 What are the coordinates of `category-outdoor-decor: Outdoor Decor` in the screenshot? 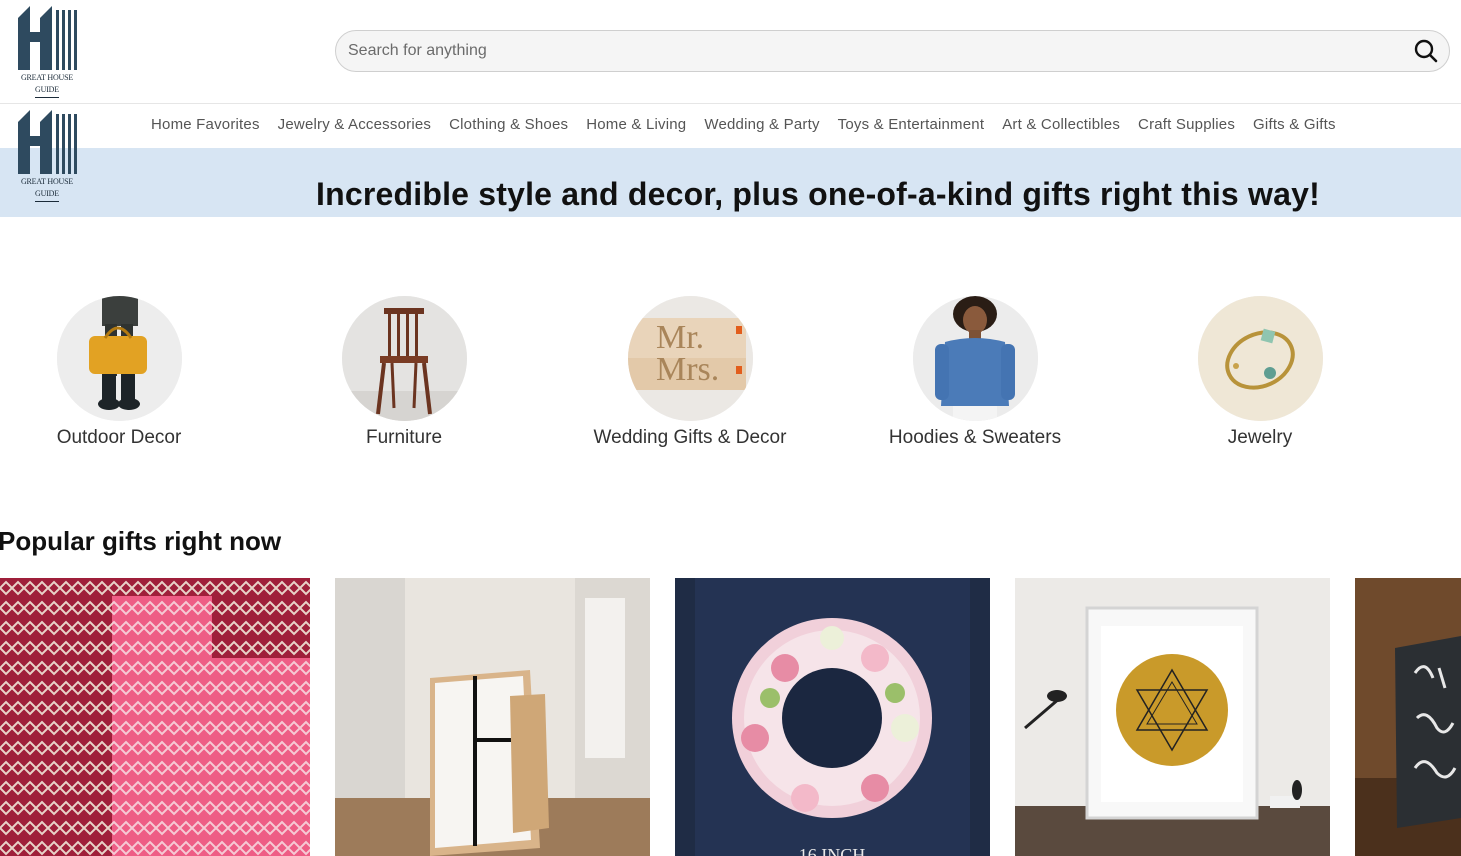 It's located at (119, 372).